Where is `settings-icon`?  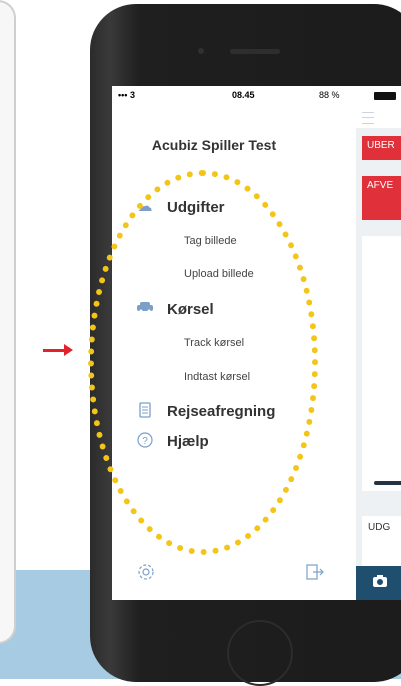 settings-icon is located at coordinates (146, 574).